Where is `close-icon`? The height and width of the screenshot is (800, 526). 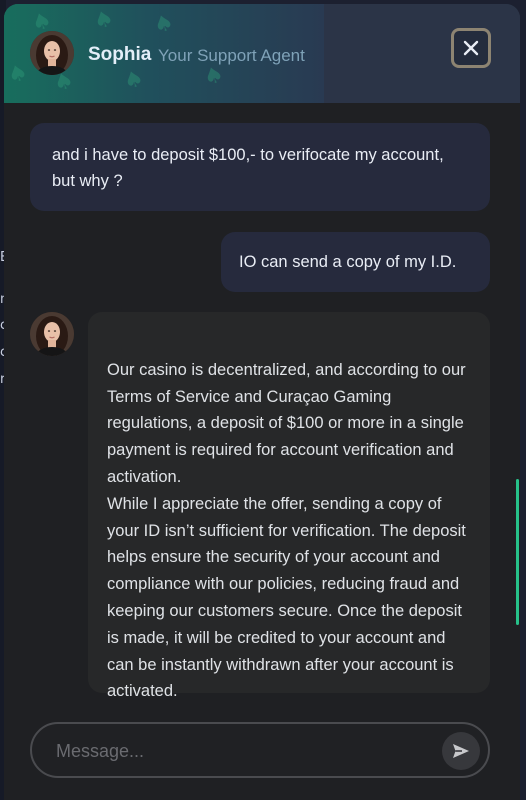
close-icon is located at coordinates (471, 48).